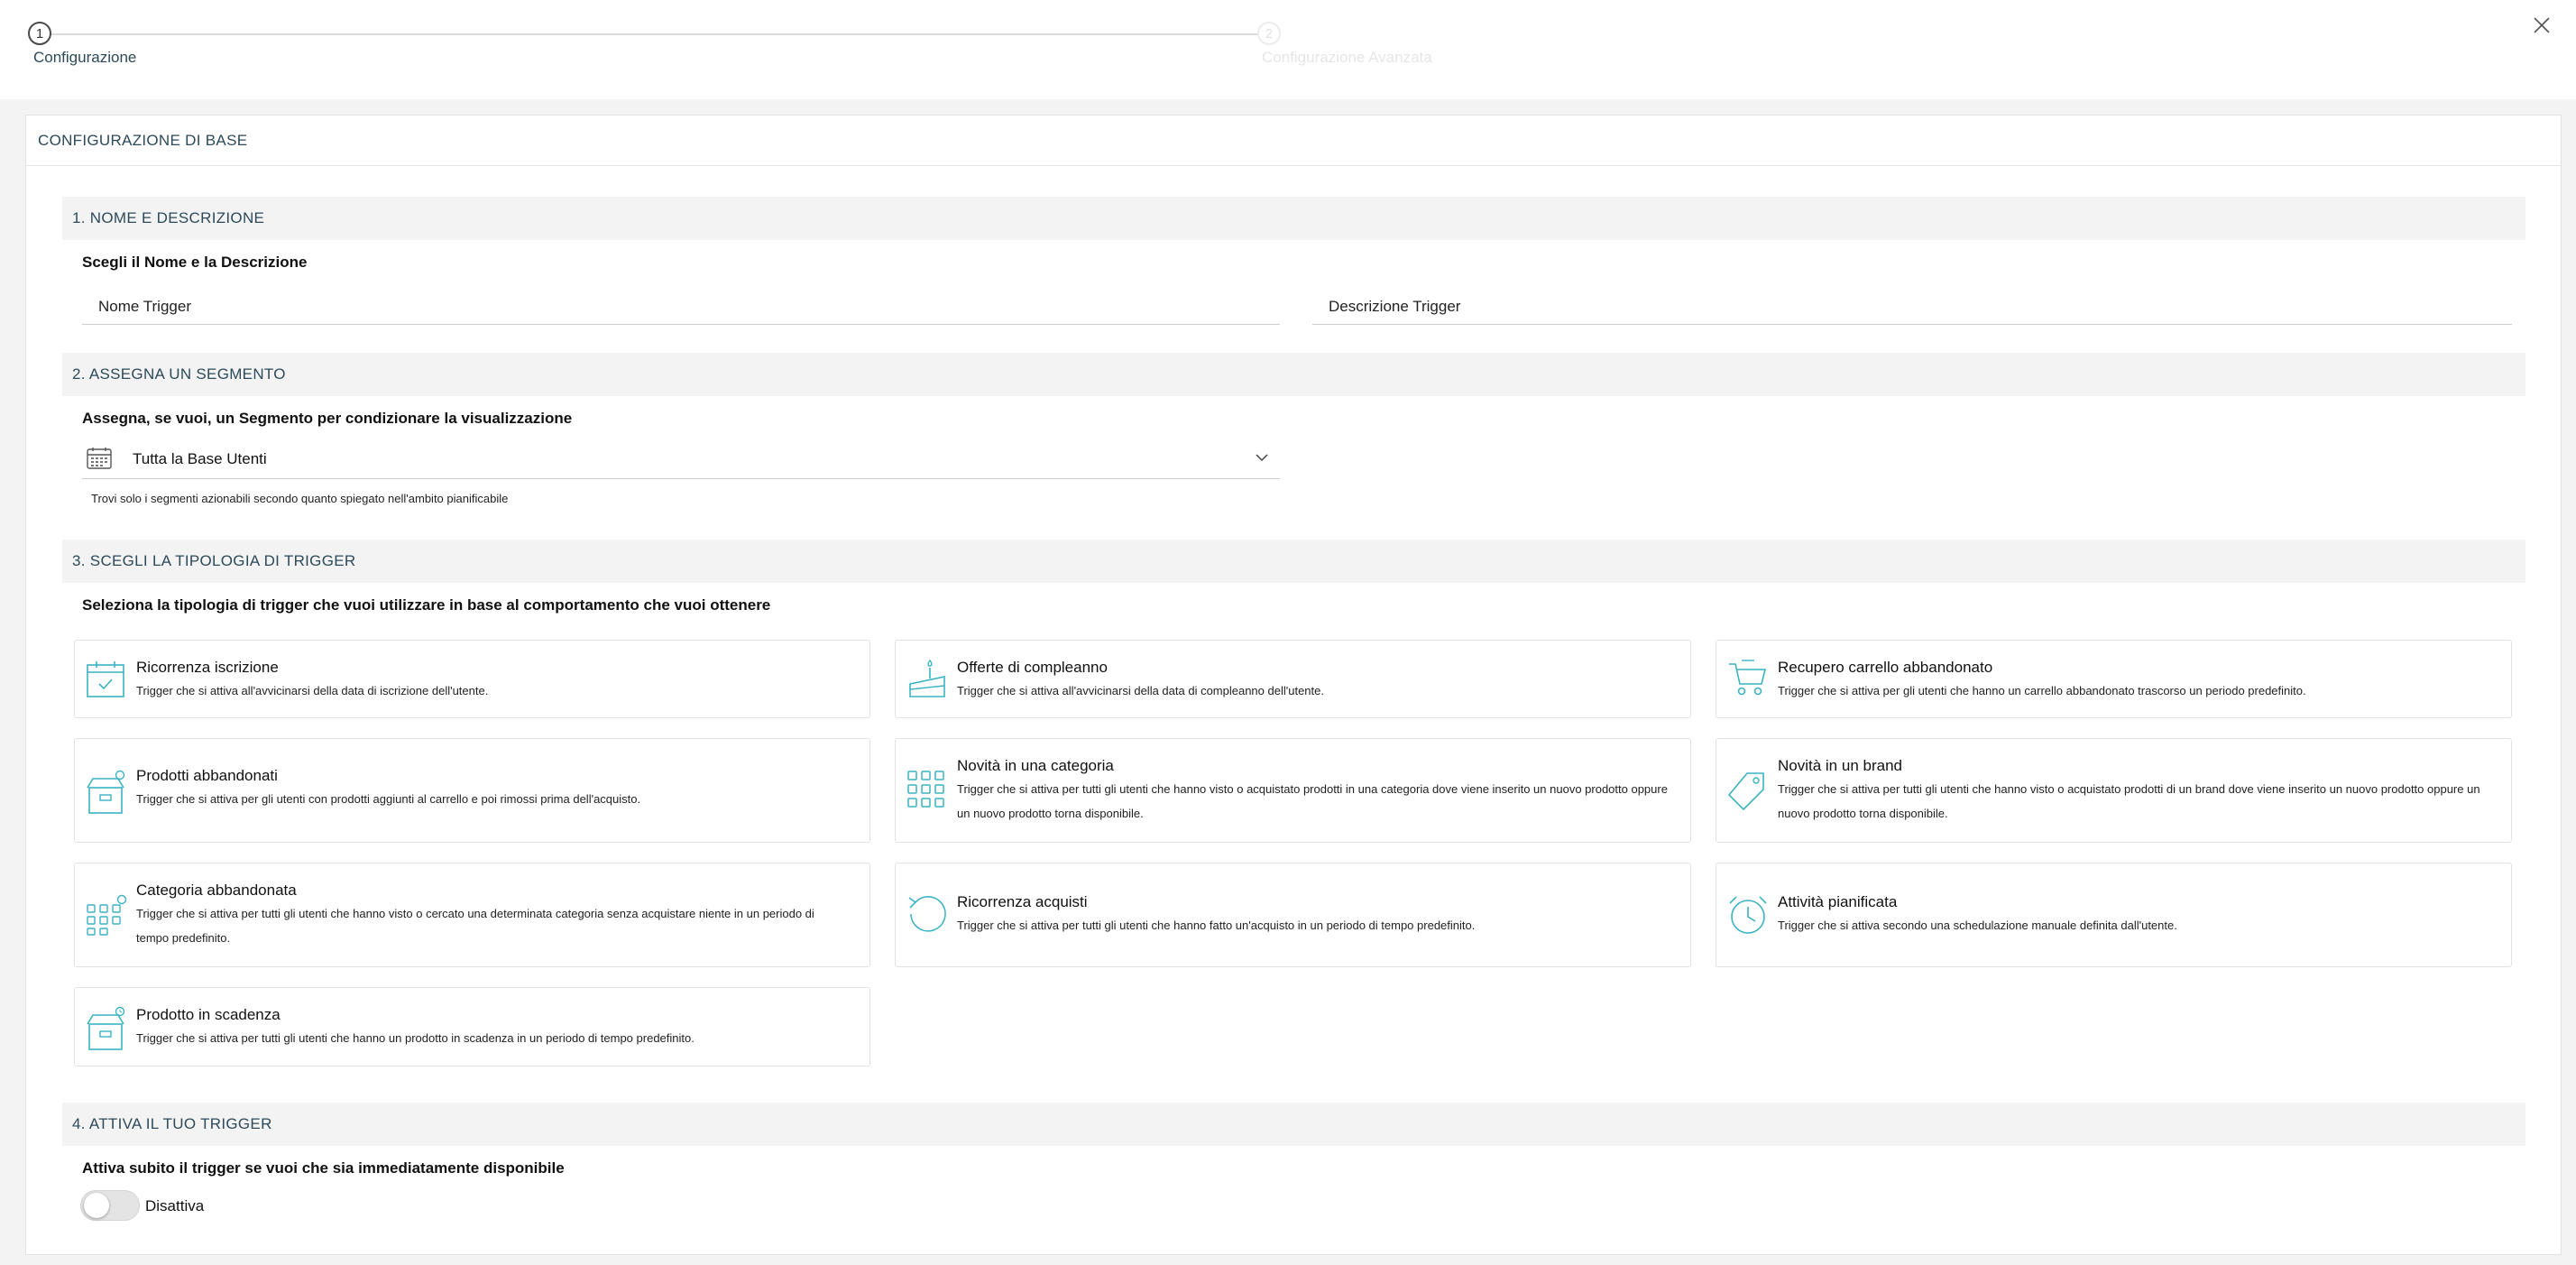 This screenshot has width=2576, height=1265. I want to click on shopping-cart-icon, so click(1748, 678).